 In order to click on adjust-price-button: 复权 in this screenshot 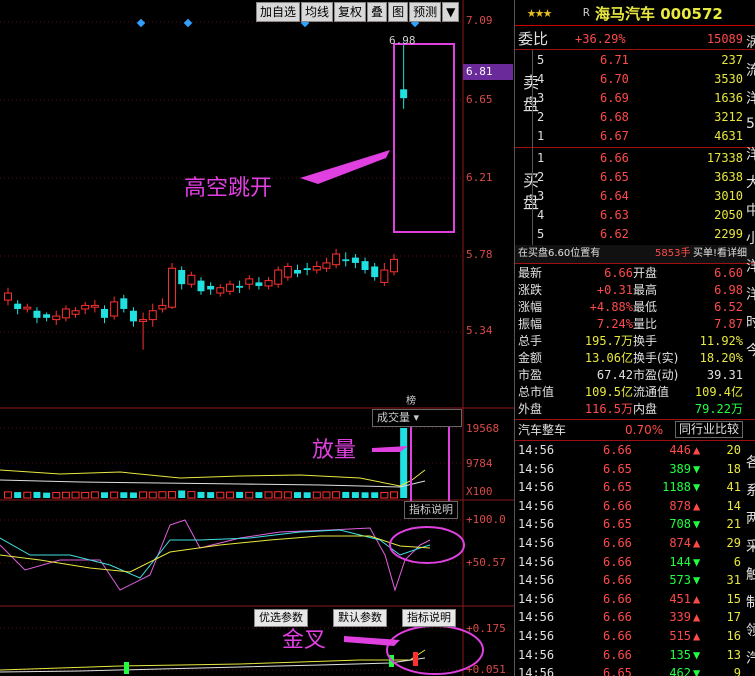, I will do `click(350, 12)`.